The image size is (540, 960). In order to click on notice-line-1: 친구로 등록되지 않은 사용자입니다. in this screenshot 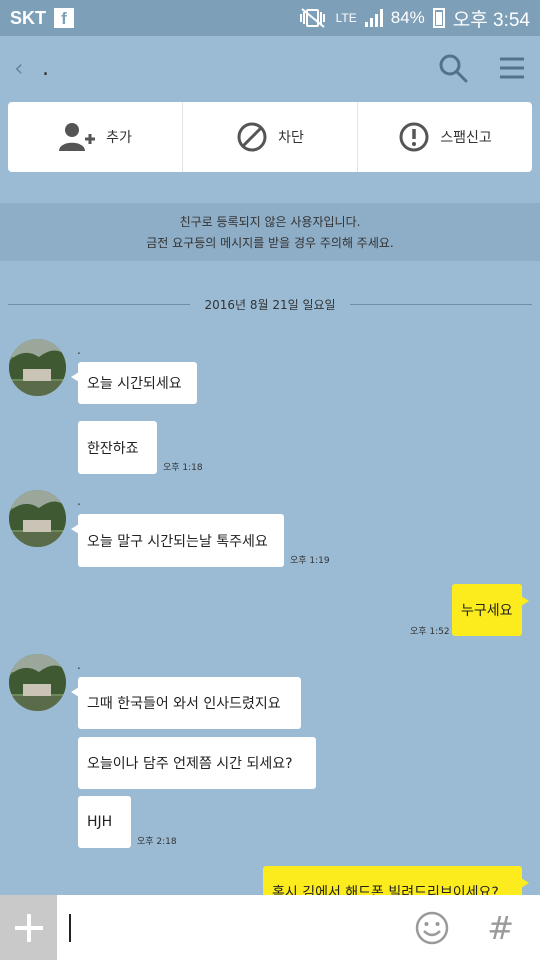, I will do `click(270, 222)`.